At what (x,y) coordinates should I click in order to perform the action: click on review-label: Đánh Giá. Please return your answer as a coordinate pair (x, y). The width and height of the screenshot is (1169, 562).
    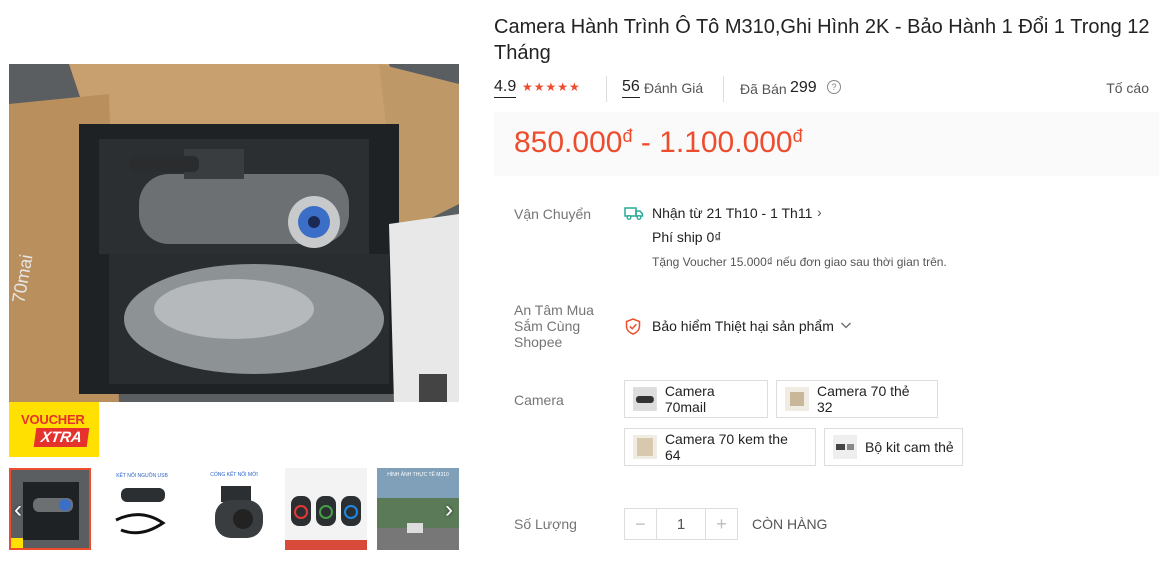
    Looking at the image, I should click on (674, 88).